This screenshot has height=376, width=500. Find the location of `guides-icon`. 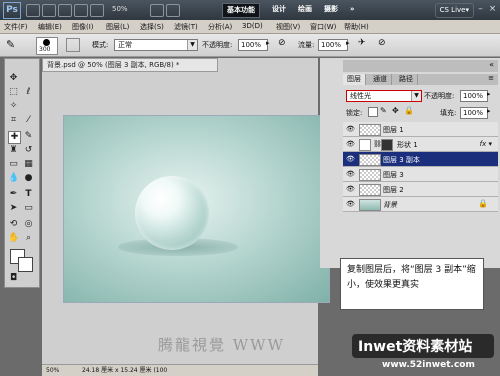

guides-icon is located at coordinates (65, 10).